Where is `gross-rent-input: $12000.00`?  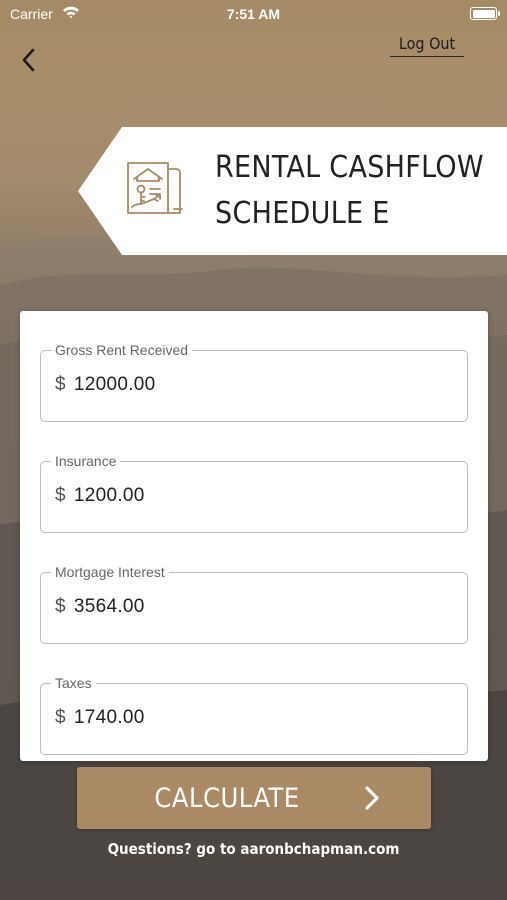
gross-rent-input: $12000.00 is located at coordinates (105, 385).